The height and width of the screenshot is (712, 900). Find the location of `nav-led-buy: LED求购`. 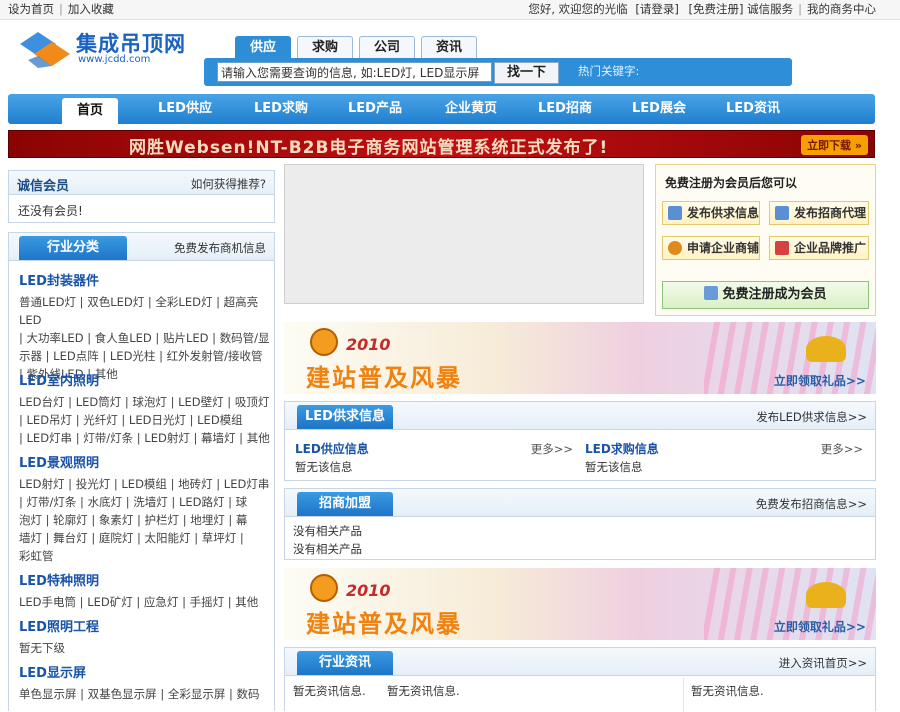

nav-led-buy: LED求购 is located at coordinates (281, 109).